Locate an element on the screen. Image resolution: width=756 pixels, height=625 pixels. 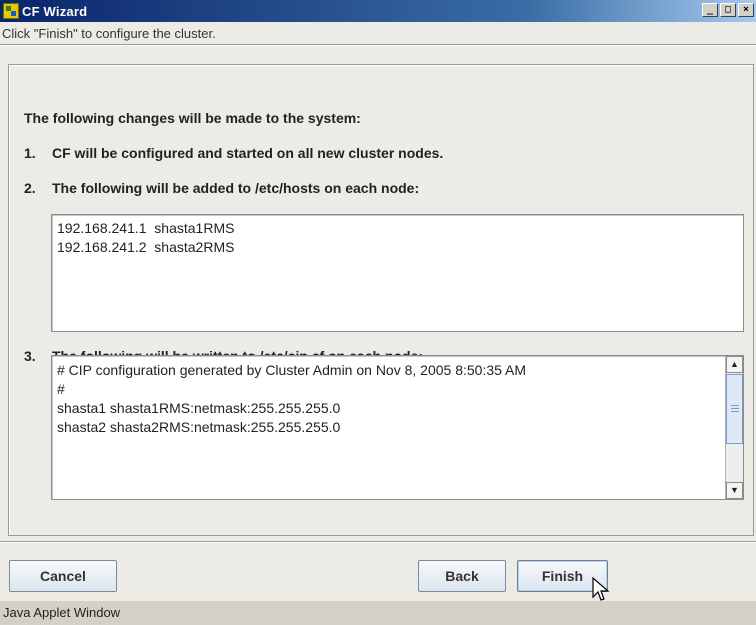
step-number: 3. is located at coordinates (30, 356).